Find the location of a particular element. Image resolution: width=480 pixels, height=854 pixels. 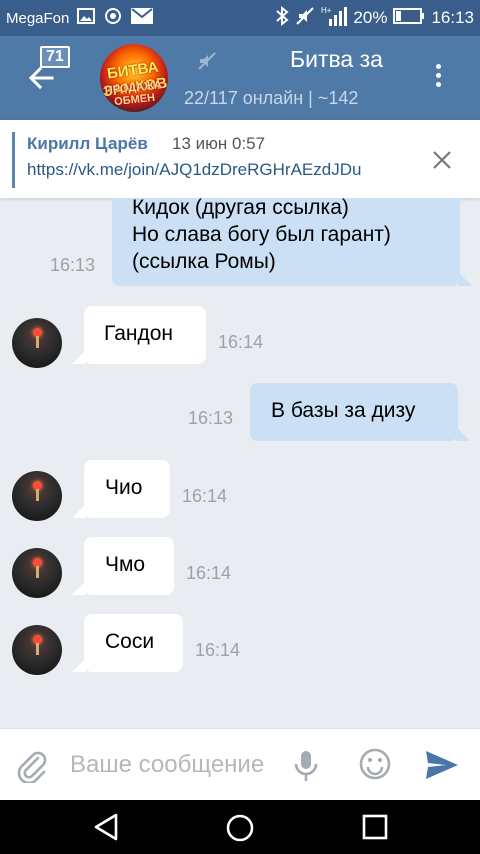

triangle-back-icon is located at coordinates (106, 827).